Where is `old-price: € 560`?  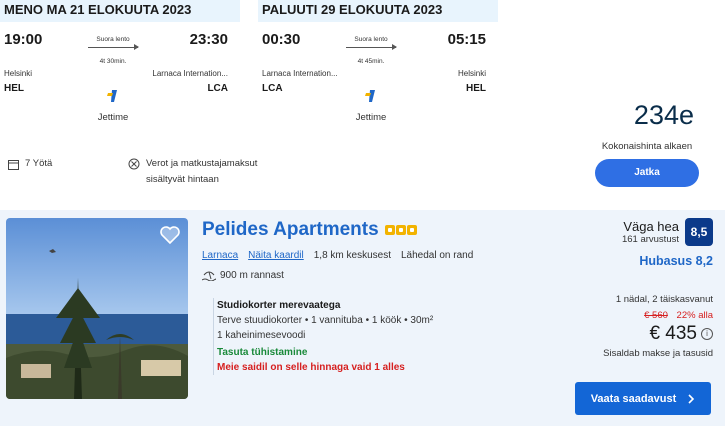 old-price: € 560 is located at coordinates (656, 315).